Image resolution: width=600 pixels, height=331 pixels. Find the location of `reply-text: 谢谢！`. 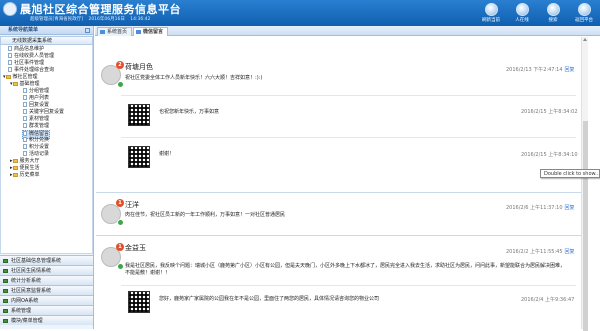

reply-text: 谢谢！ is located at coordinates (167, 154).